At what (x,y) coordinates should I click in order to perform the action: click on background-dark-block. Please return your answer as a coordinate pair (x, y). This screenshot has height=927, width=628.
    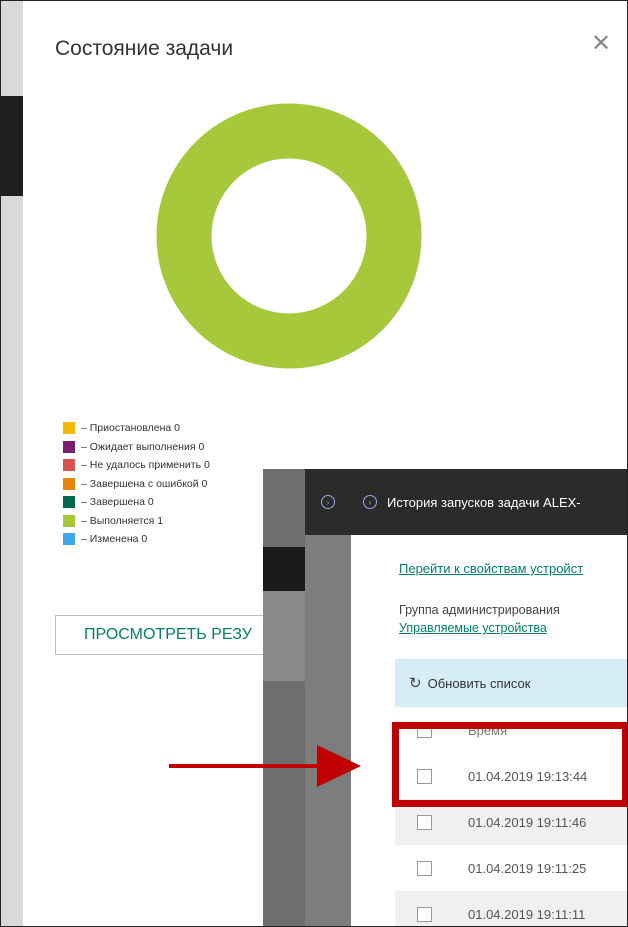
    Looking at the image, I should click on (12, 146).